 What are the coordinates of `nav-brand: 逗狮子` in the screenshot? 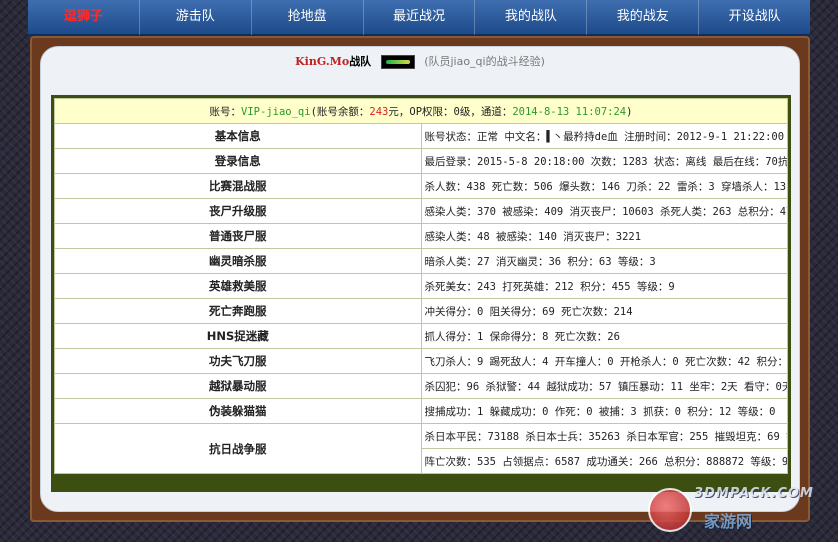 It's located at (84, 17).